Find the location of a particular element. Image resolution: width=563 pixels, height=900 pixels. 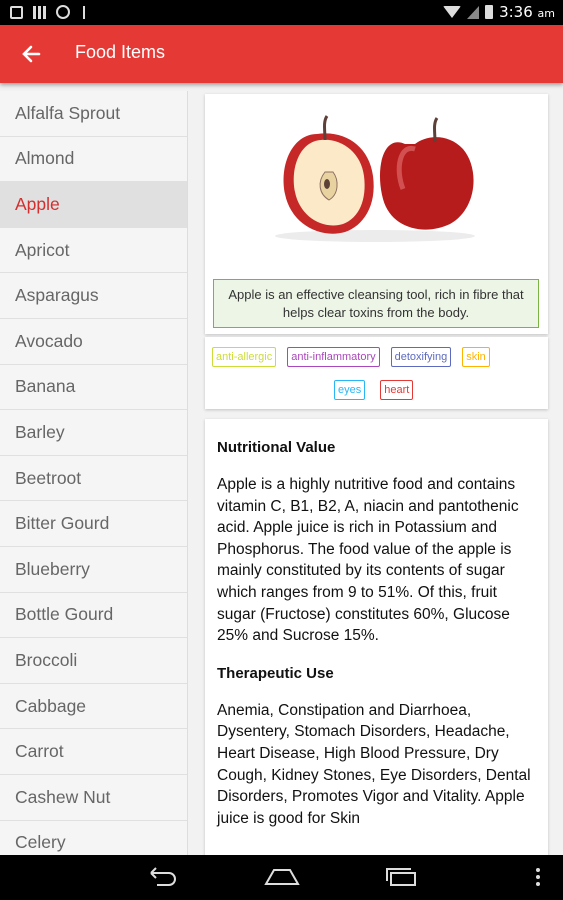

sidebar-item: Broccoli is located at coordinates (93, 661).